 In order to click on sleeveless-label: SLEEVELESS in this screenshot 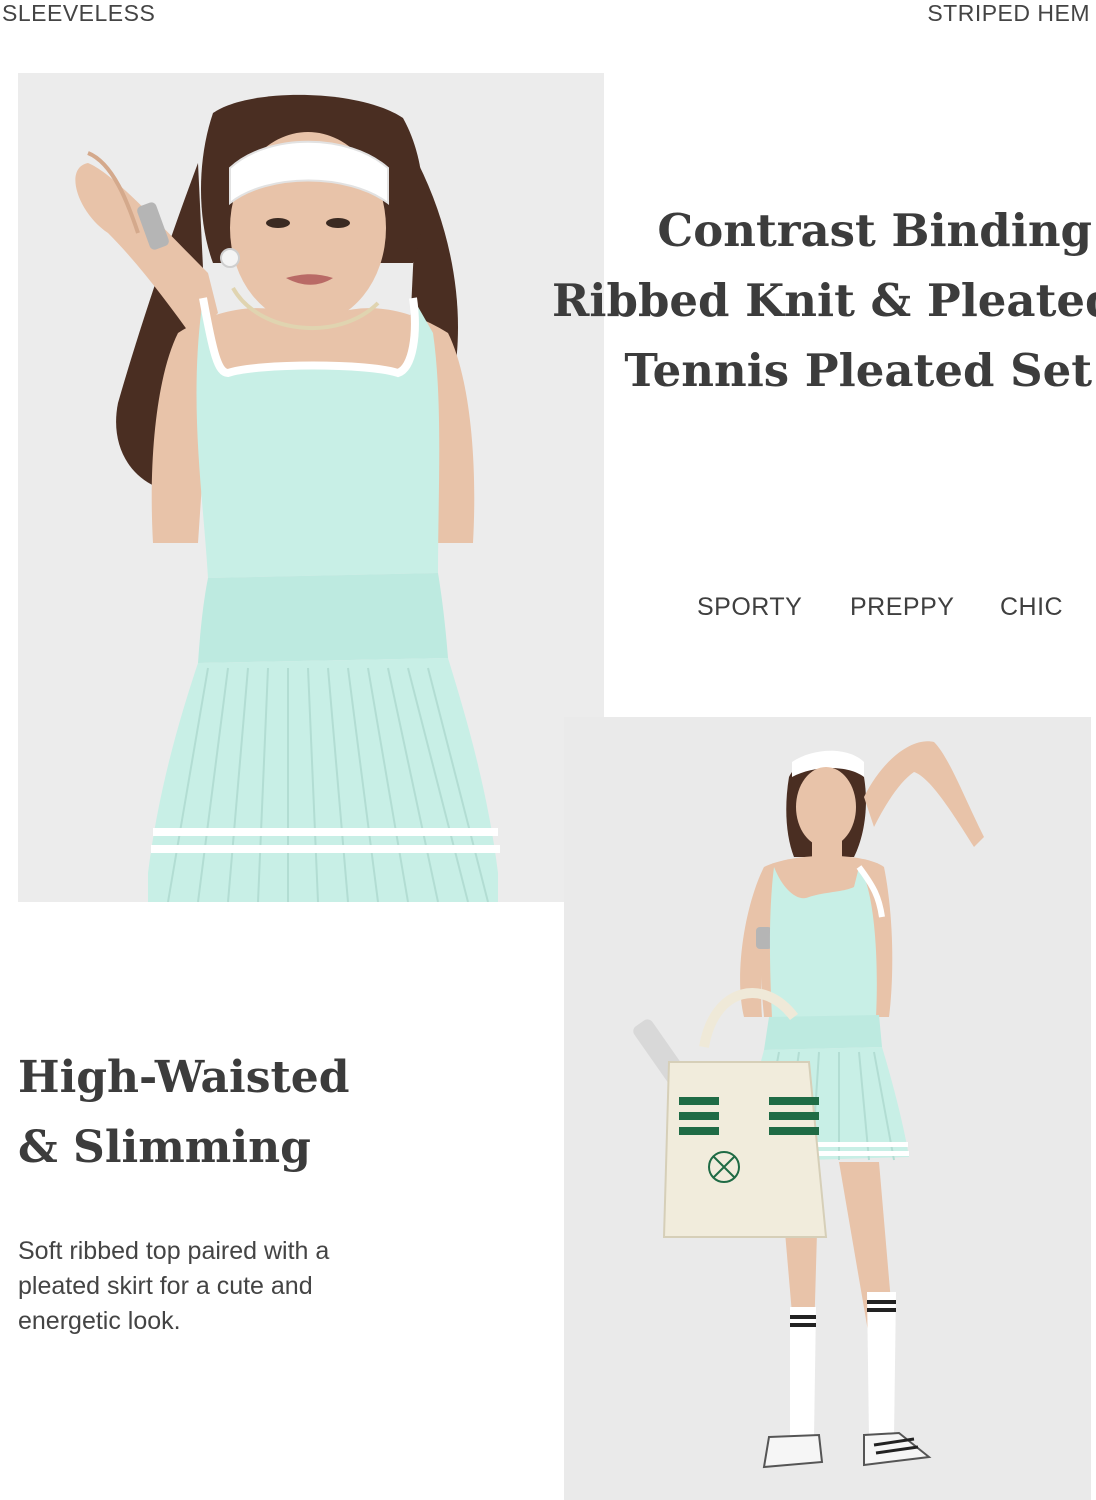, I will do `click(79, 13)`.